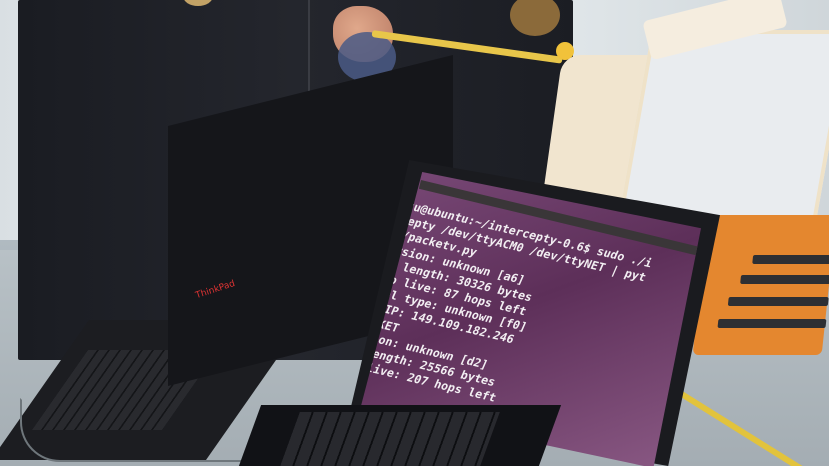 This screenshot has width=829, height=466. I want to click on cabinet-hole, so click(198, 3).